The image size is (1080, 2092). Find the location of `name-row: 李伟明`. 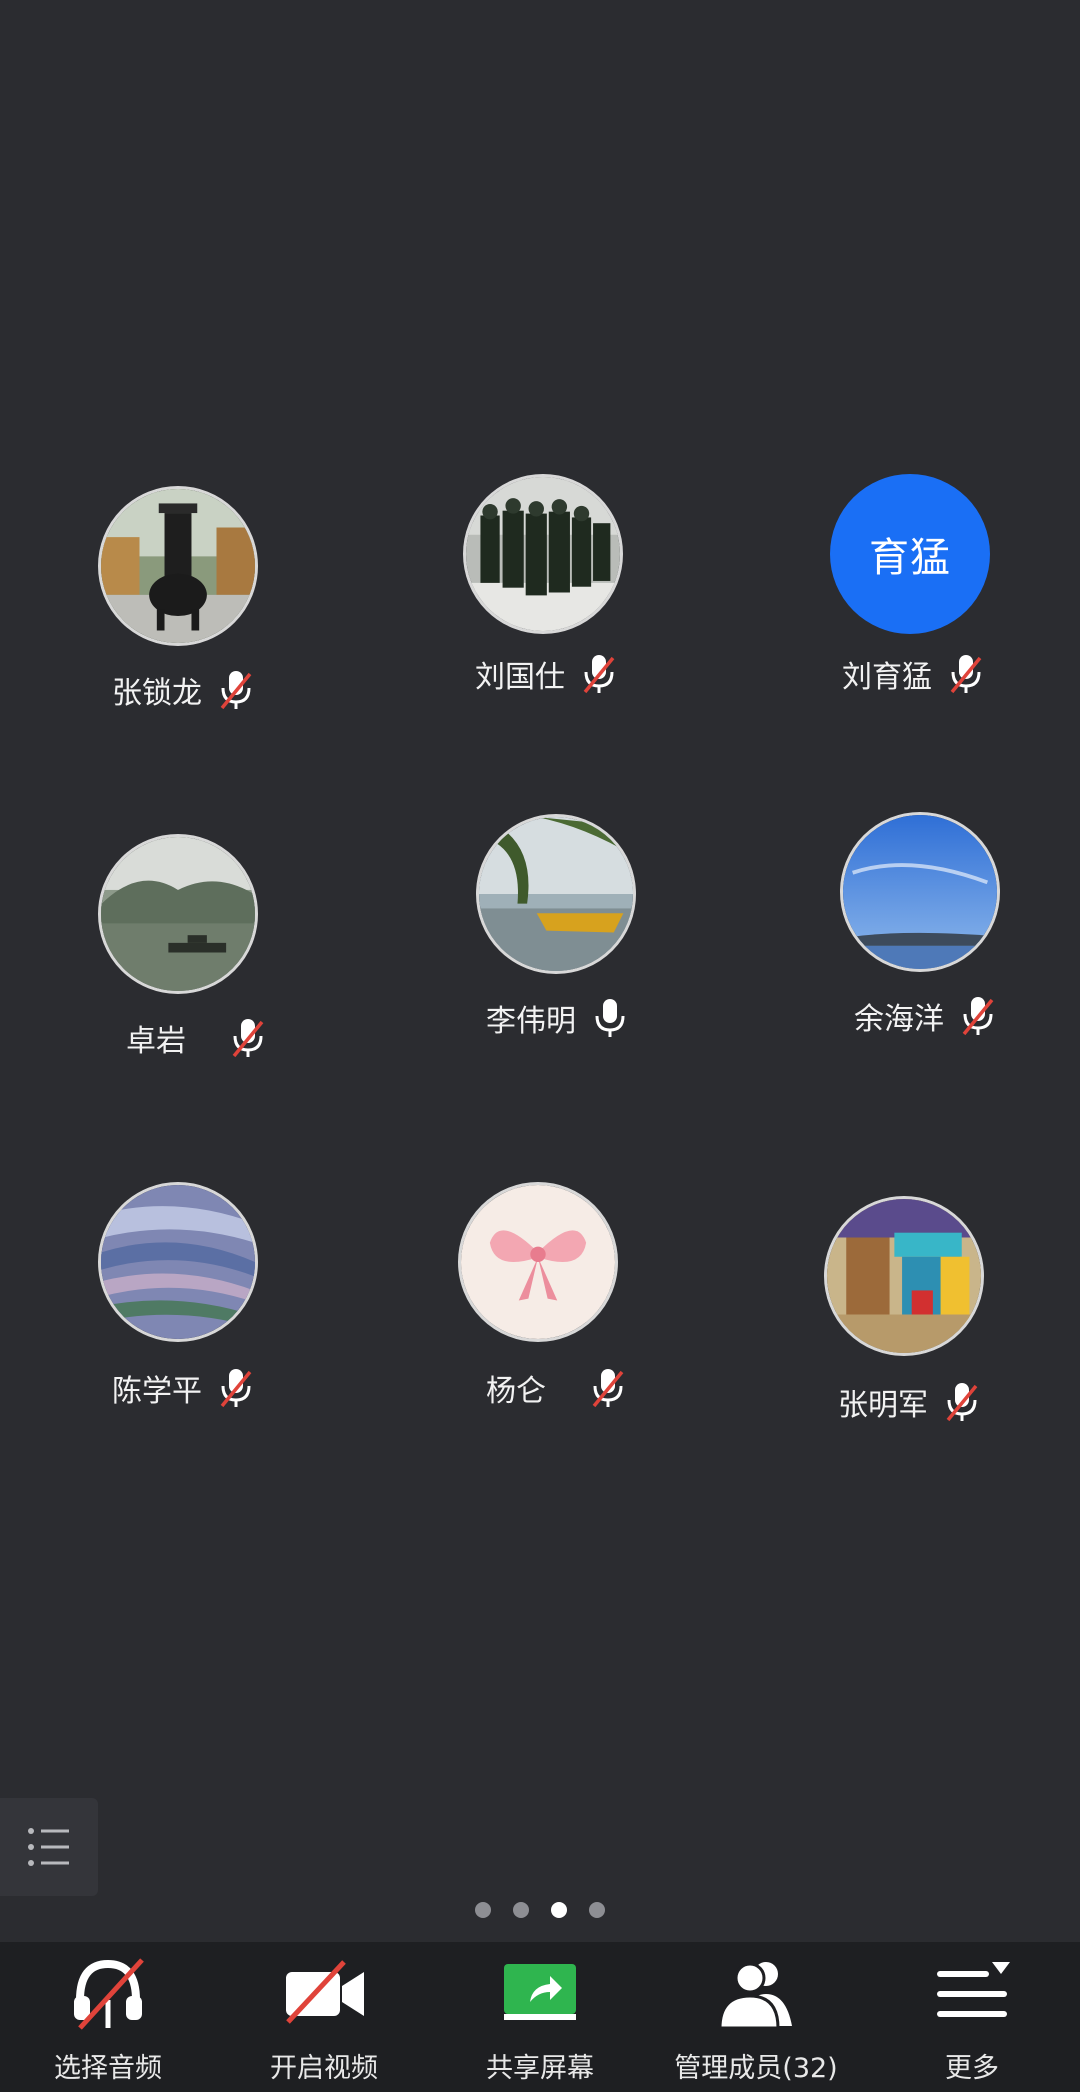

name-row: 李伟明 is located at coordinates (558, 1018).